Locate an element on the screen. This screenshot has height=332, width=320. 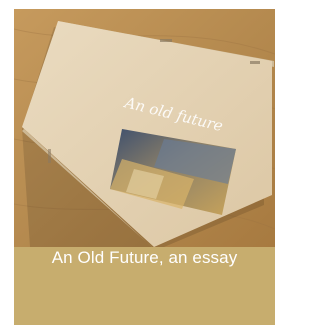
cover-mark-left is located at coordinates (49, 156).